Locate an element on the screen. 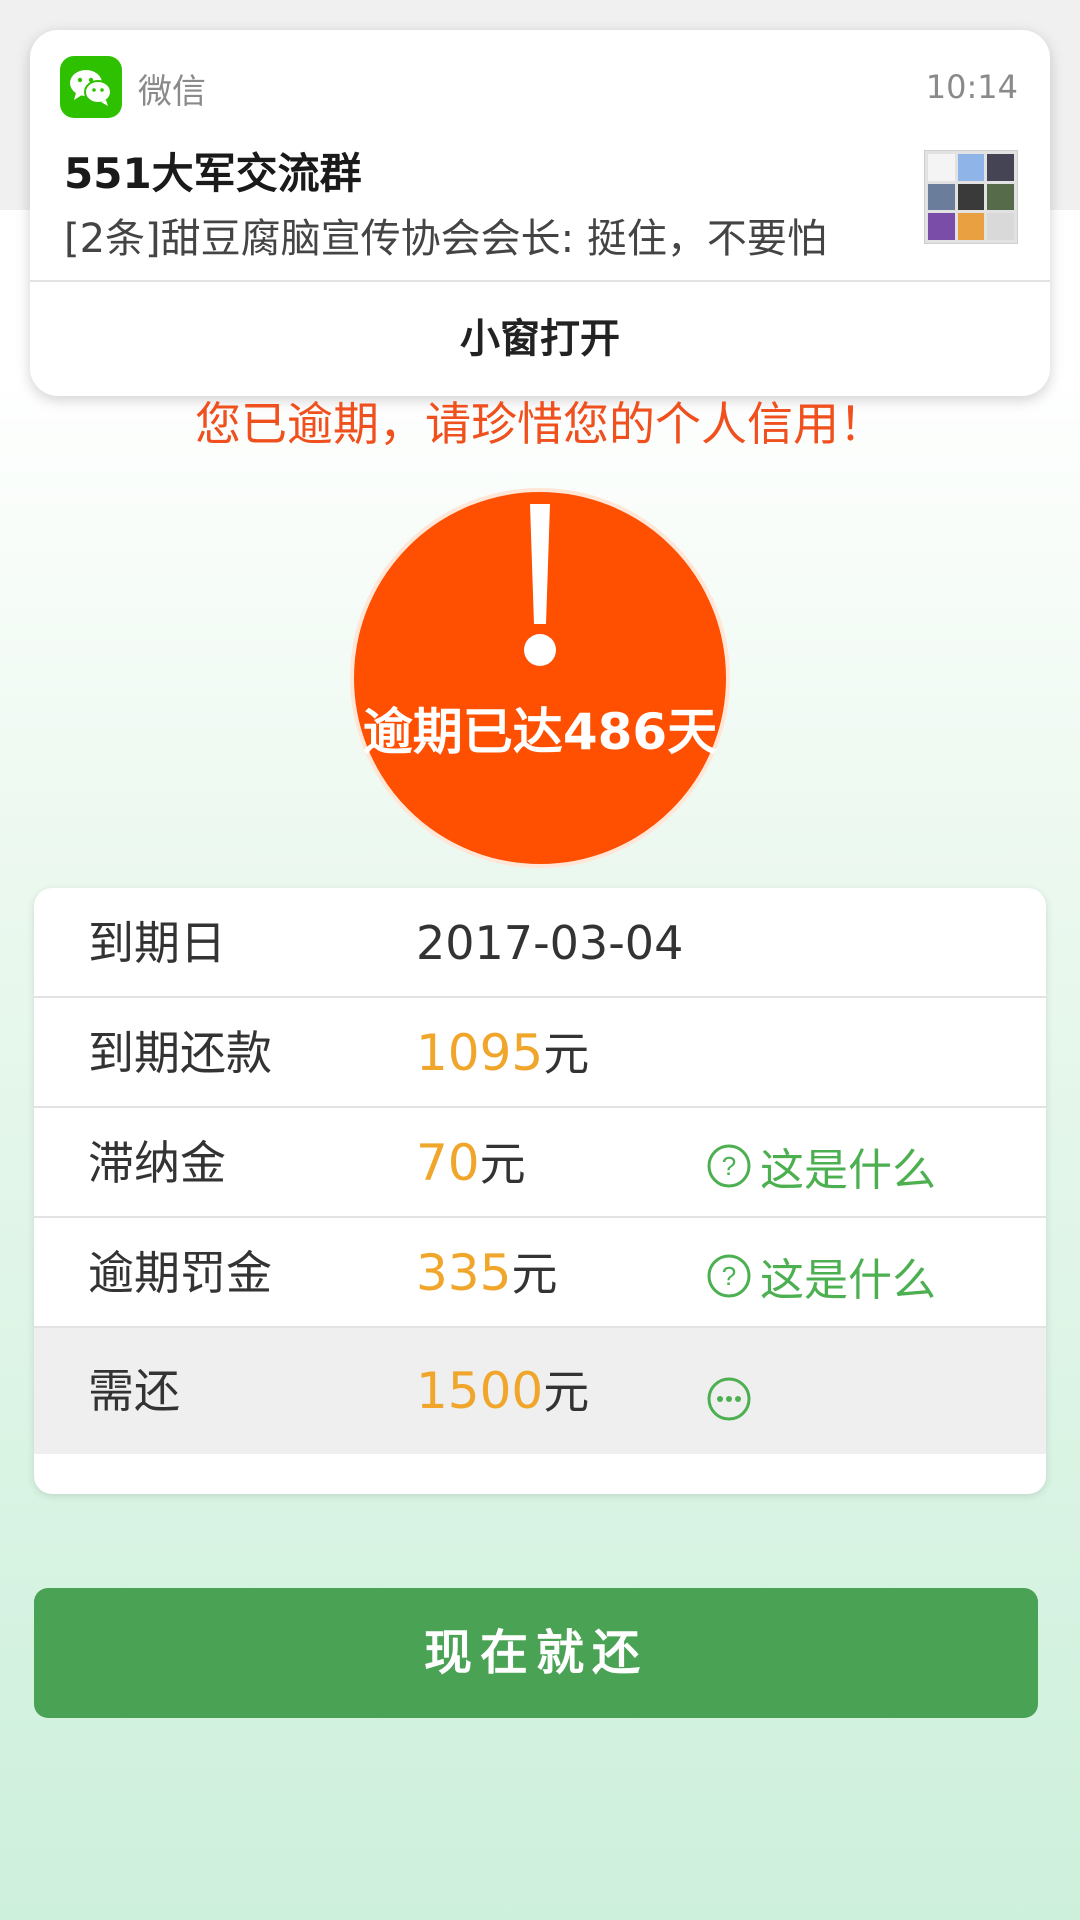  more-details-button is located at coordinates (729, 1401).